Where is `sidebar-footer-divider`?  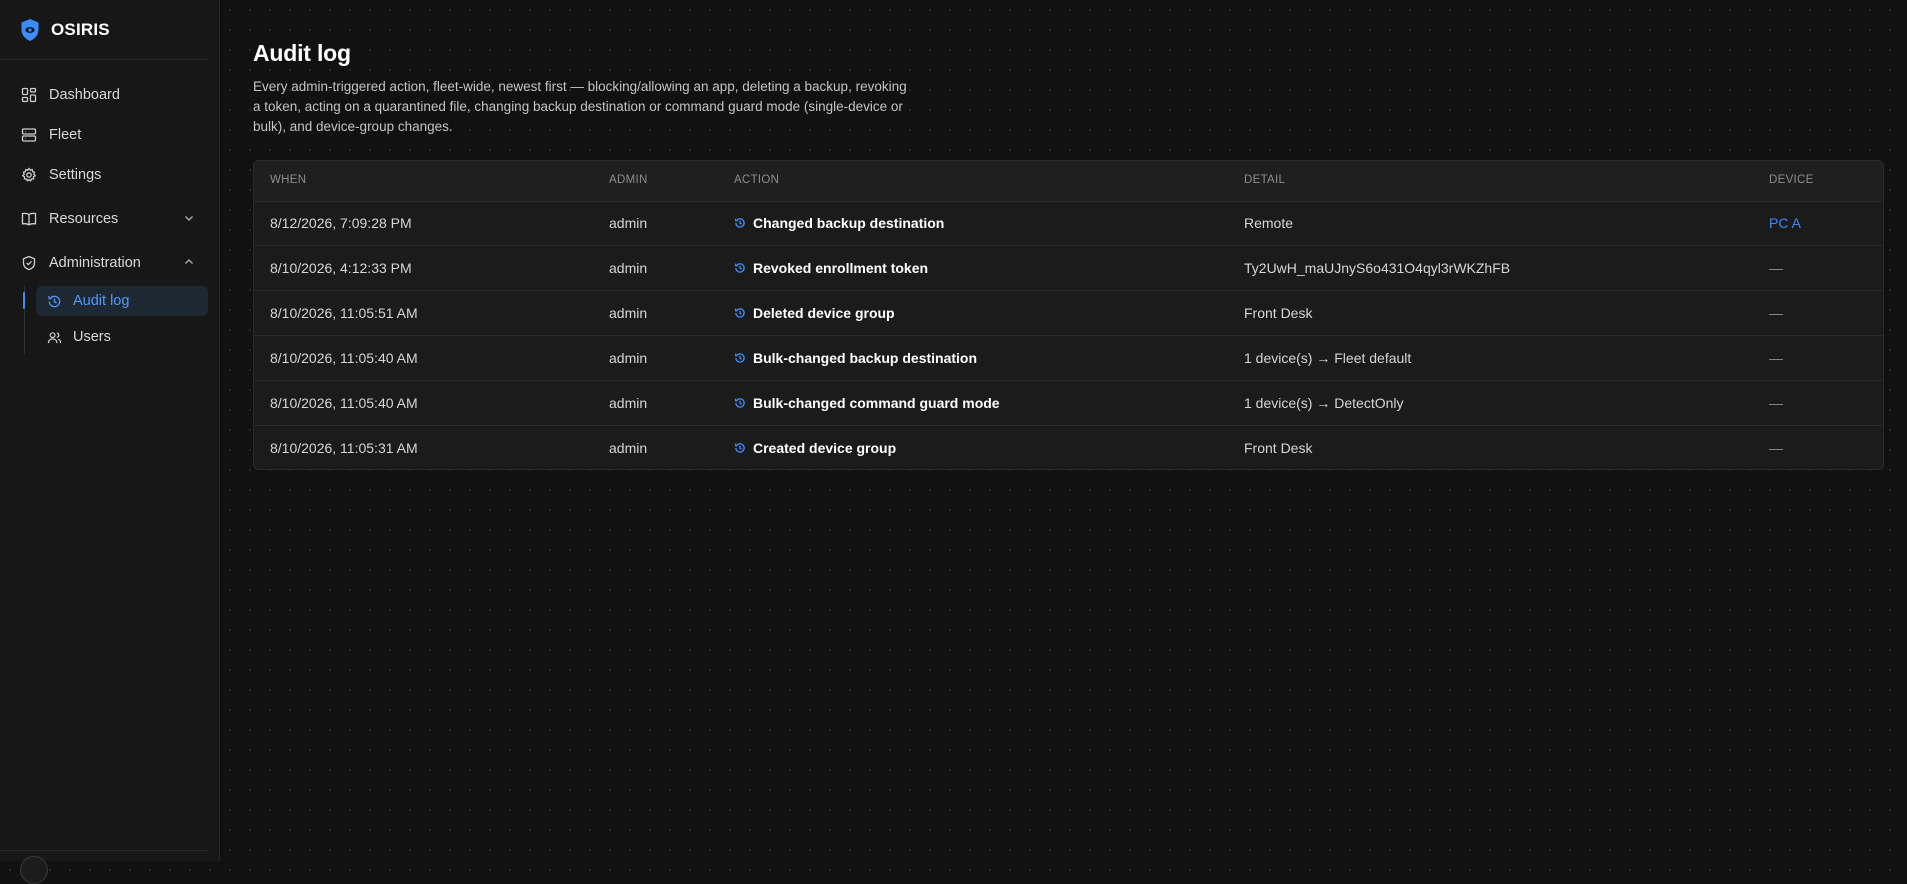
sidebar-footer-divider is located at coordinates (104, 850).